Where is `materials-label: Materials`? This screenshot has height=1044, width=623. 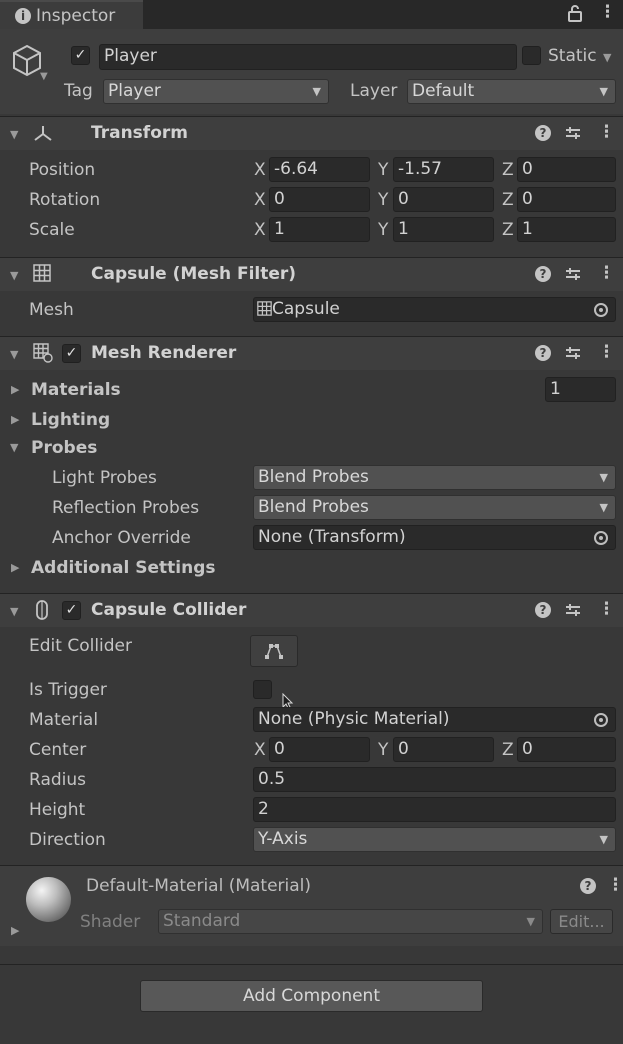 materials-label: Materials is located at coordinates (76, 390).